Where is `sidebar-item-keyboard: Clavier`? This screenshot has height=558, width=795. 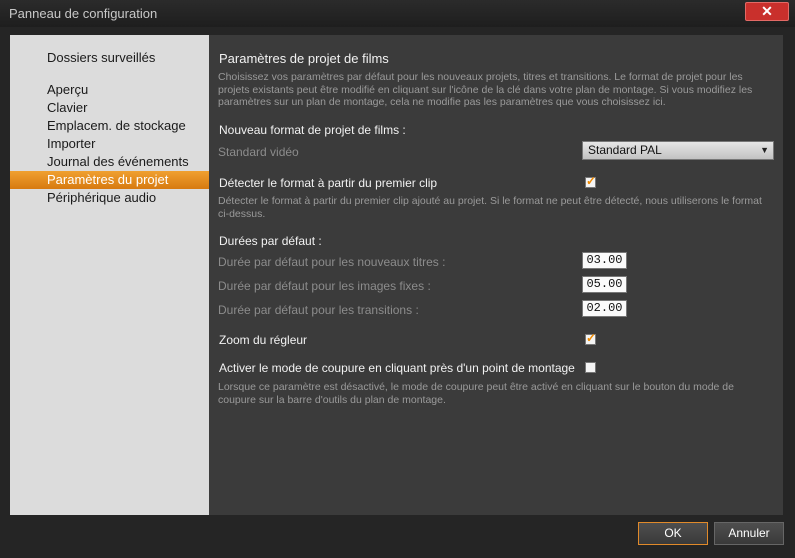 sidebar-item-keyboard: Clavier is located at coordinates (109, 108).